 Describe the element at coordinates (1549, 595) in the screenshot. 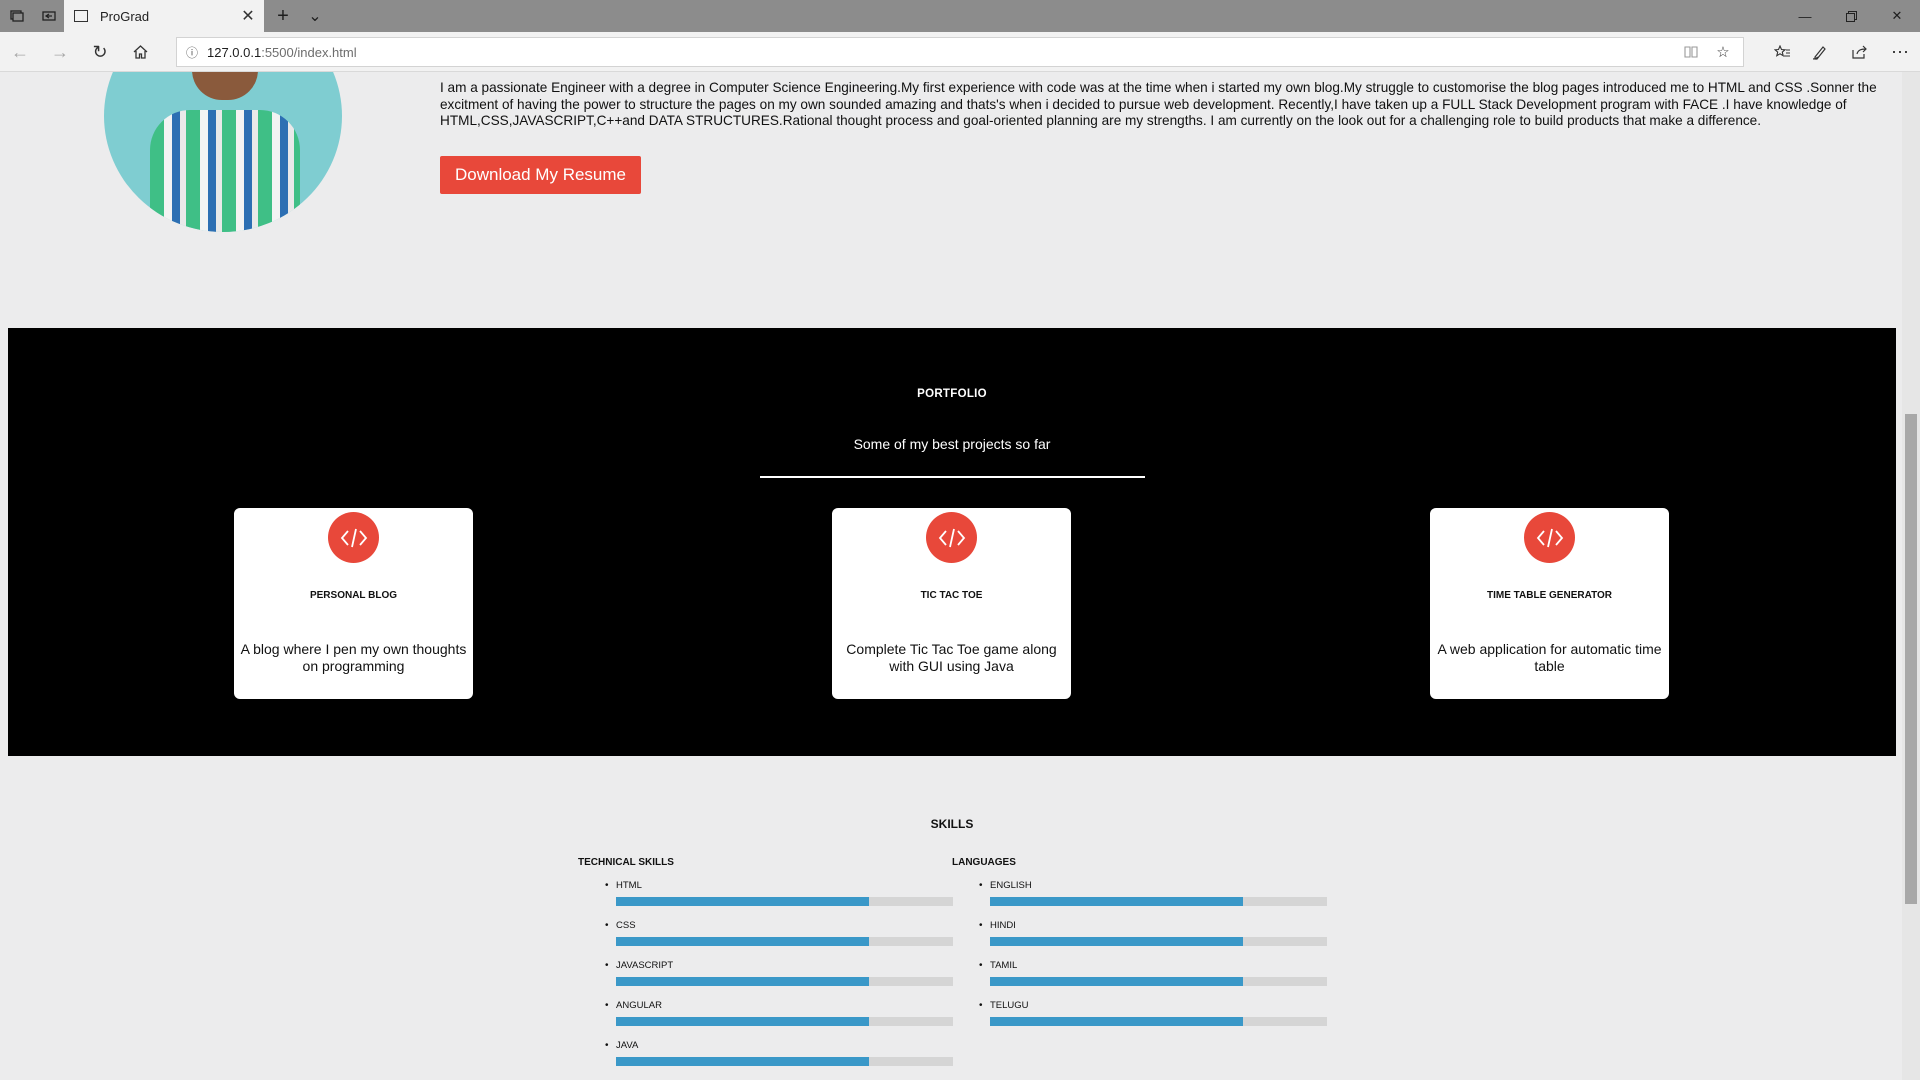

I see `project-title: TIME TABLE GENERATOR` at that location.